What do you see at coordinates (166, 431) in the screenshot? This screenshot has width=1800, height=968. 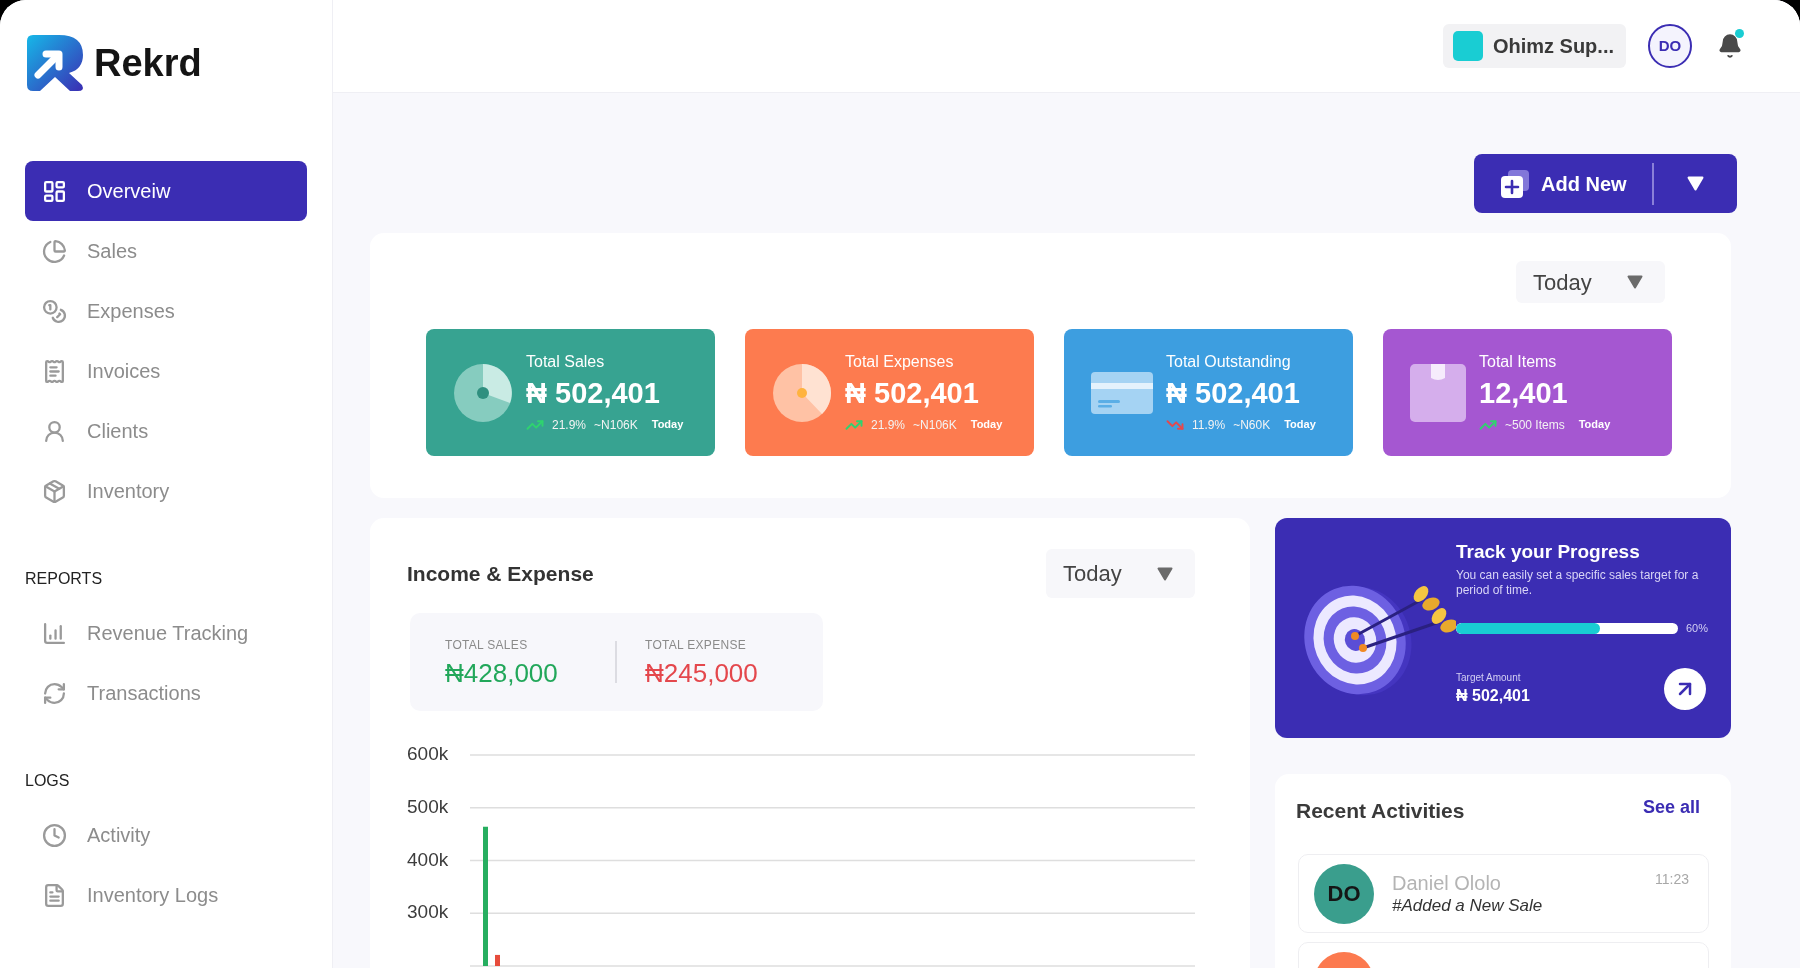 I see `nav-item: Clients` at bounding box center [166, 431].